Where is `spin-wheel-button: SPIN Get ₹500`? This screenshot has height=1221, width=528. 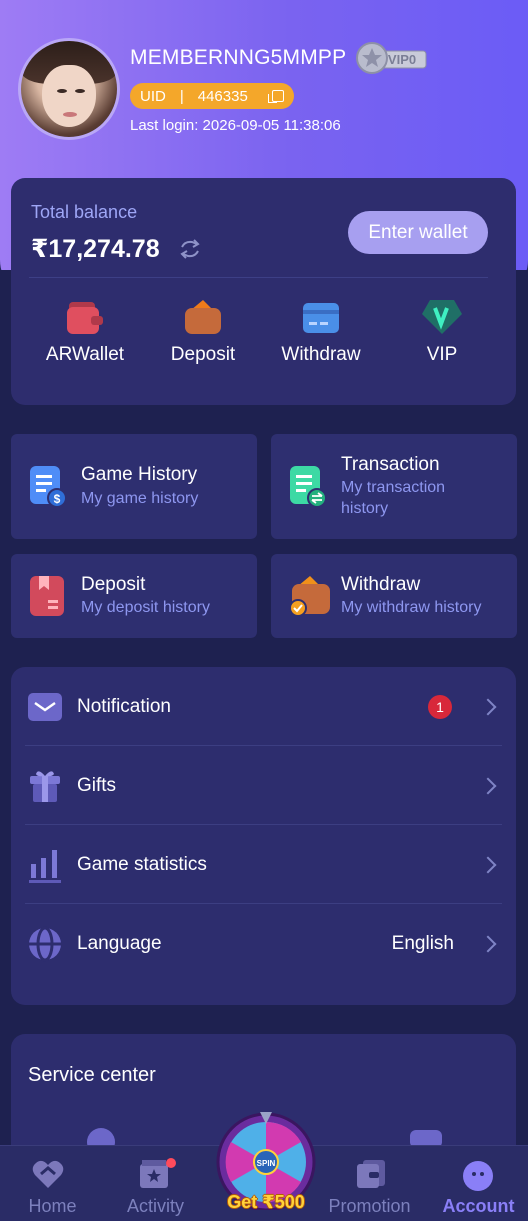 spin-wheel-button: SPIN Get ₹500 is located at coordinates (266, 1165).